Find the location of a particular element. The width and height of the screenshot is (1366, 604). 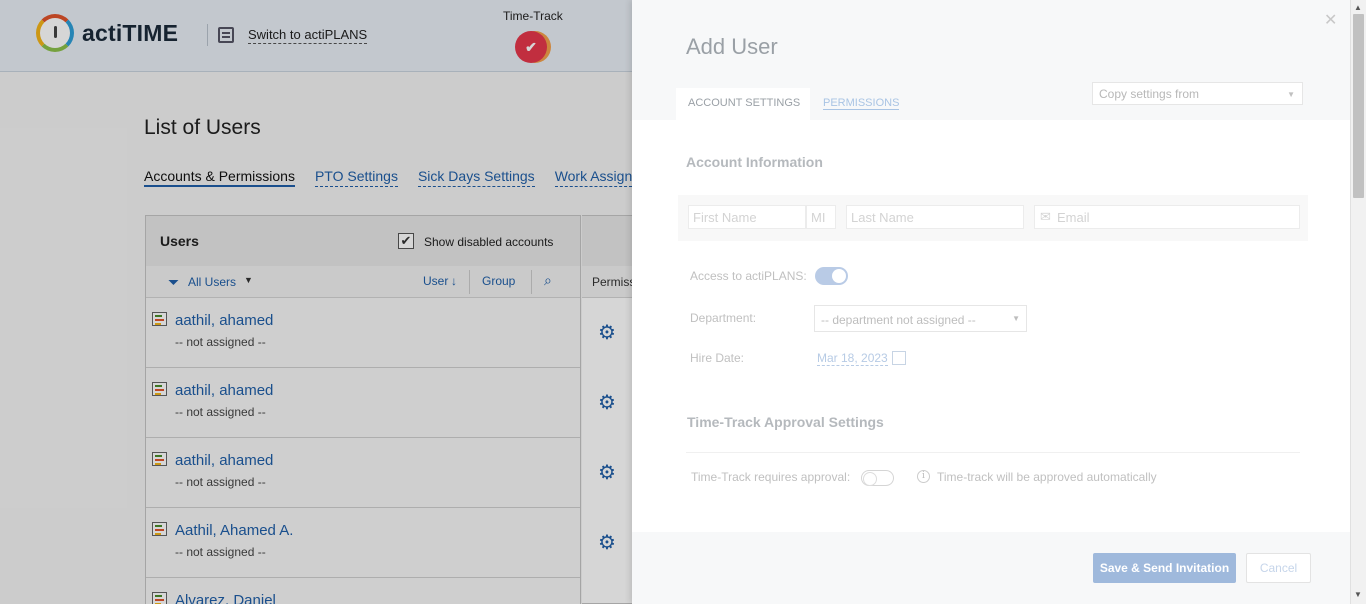

approval-settings-title: Time-Track Approval Settings is located at coordinates (785, 422).